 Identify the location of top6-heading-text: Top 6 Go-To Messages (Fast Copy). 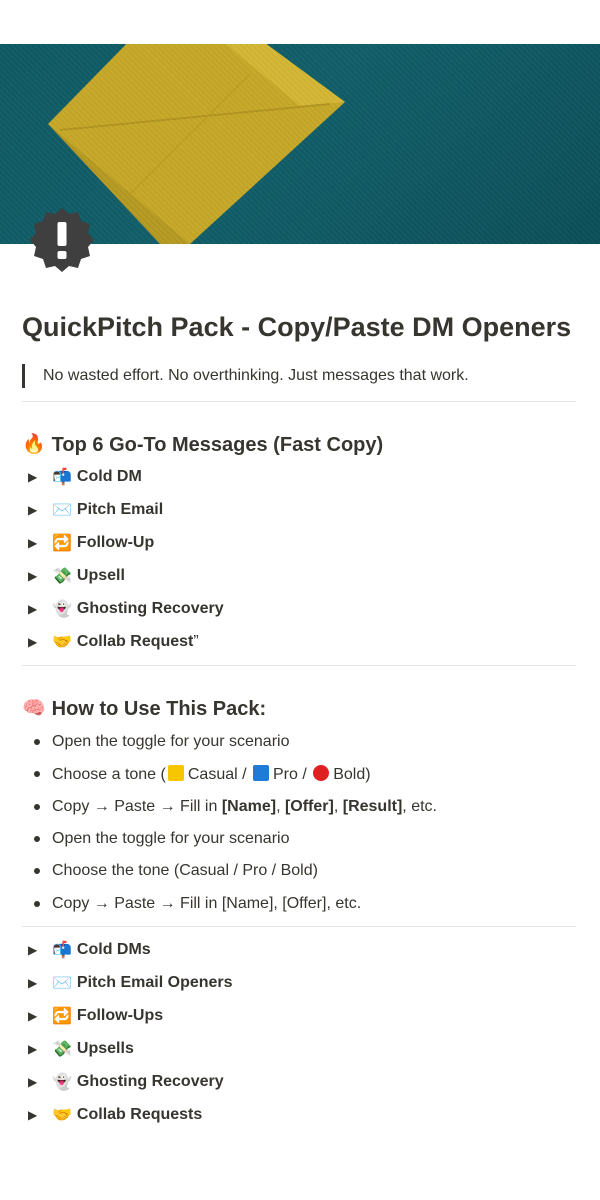
(217, 445).